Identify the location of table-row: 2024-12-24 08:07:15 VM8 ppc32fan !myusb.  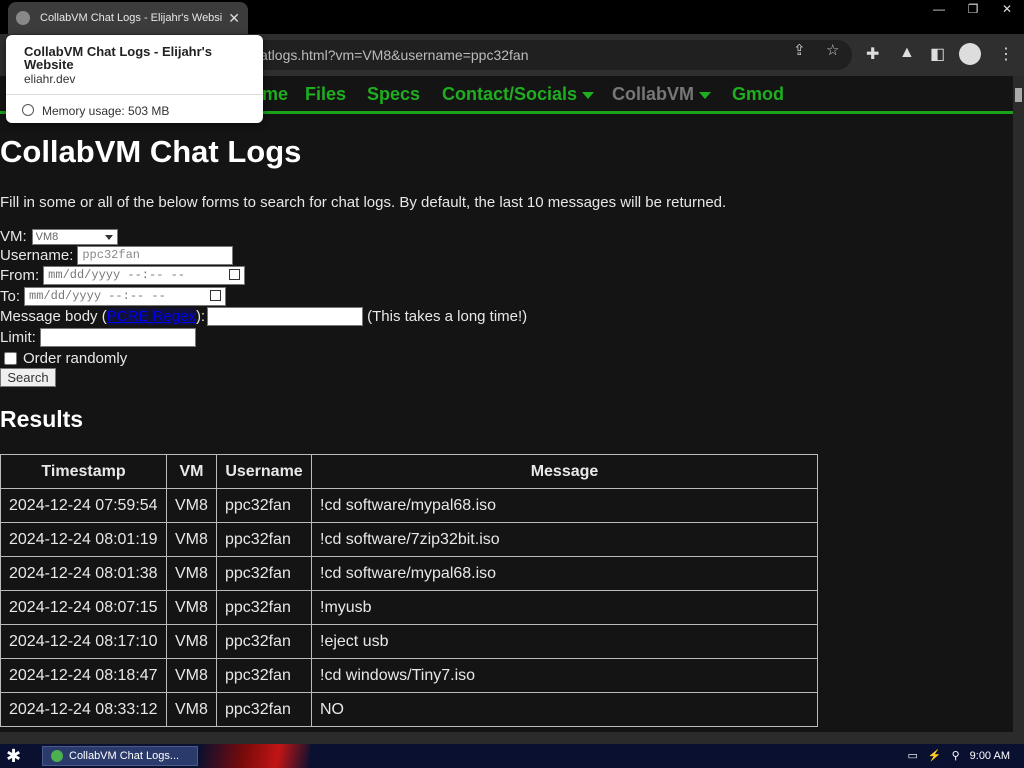
(409, 607).